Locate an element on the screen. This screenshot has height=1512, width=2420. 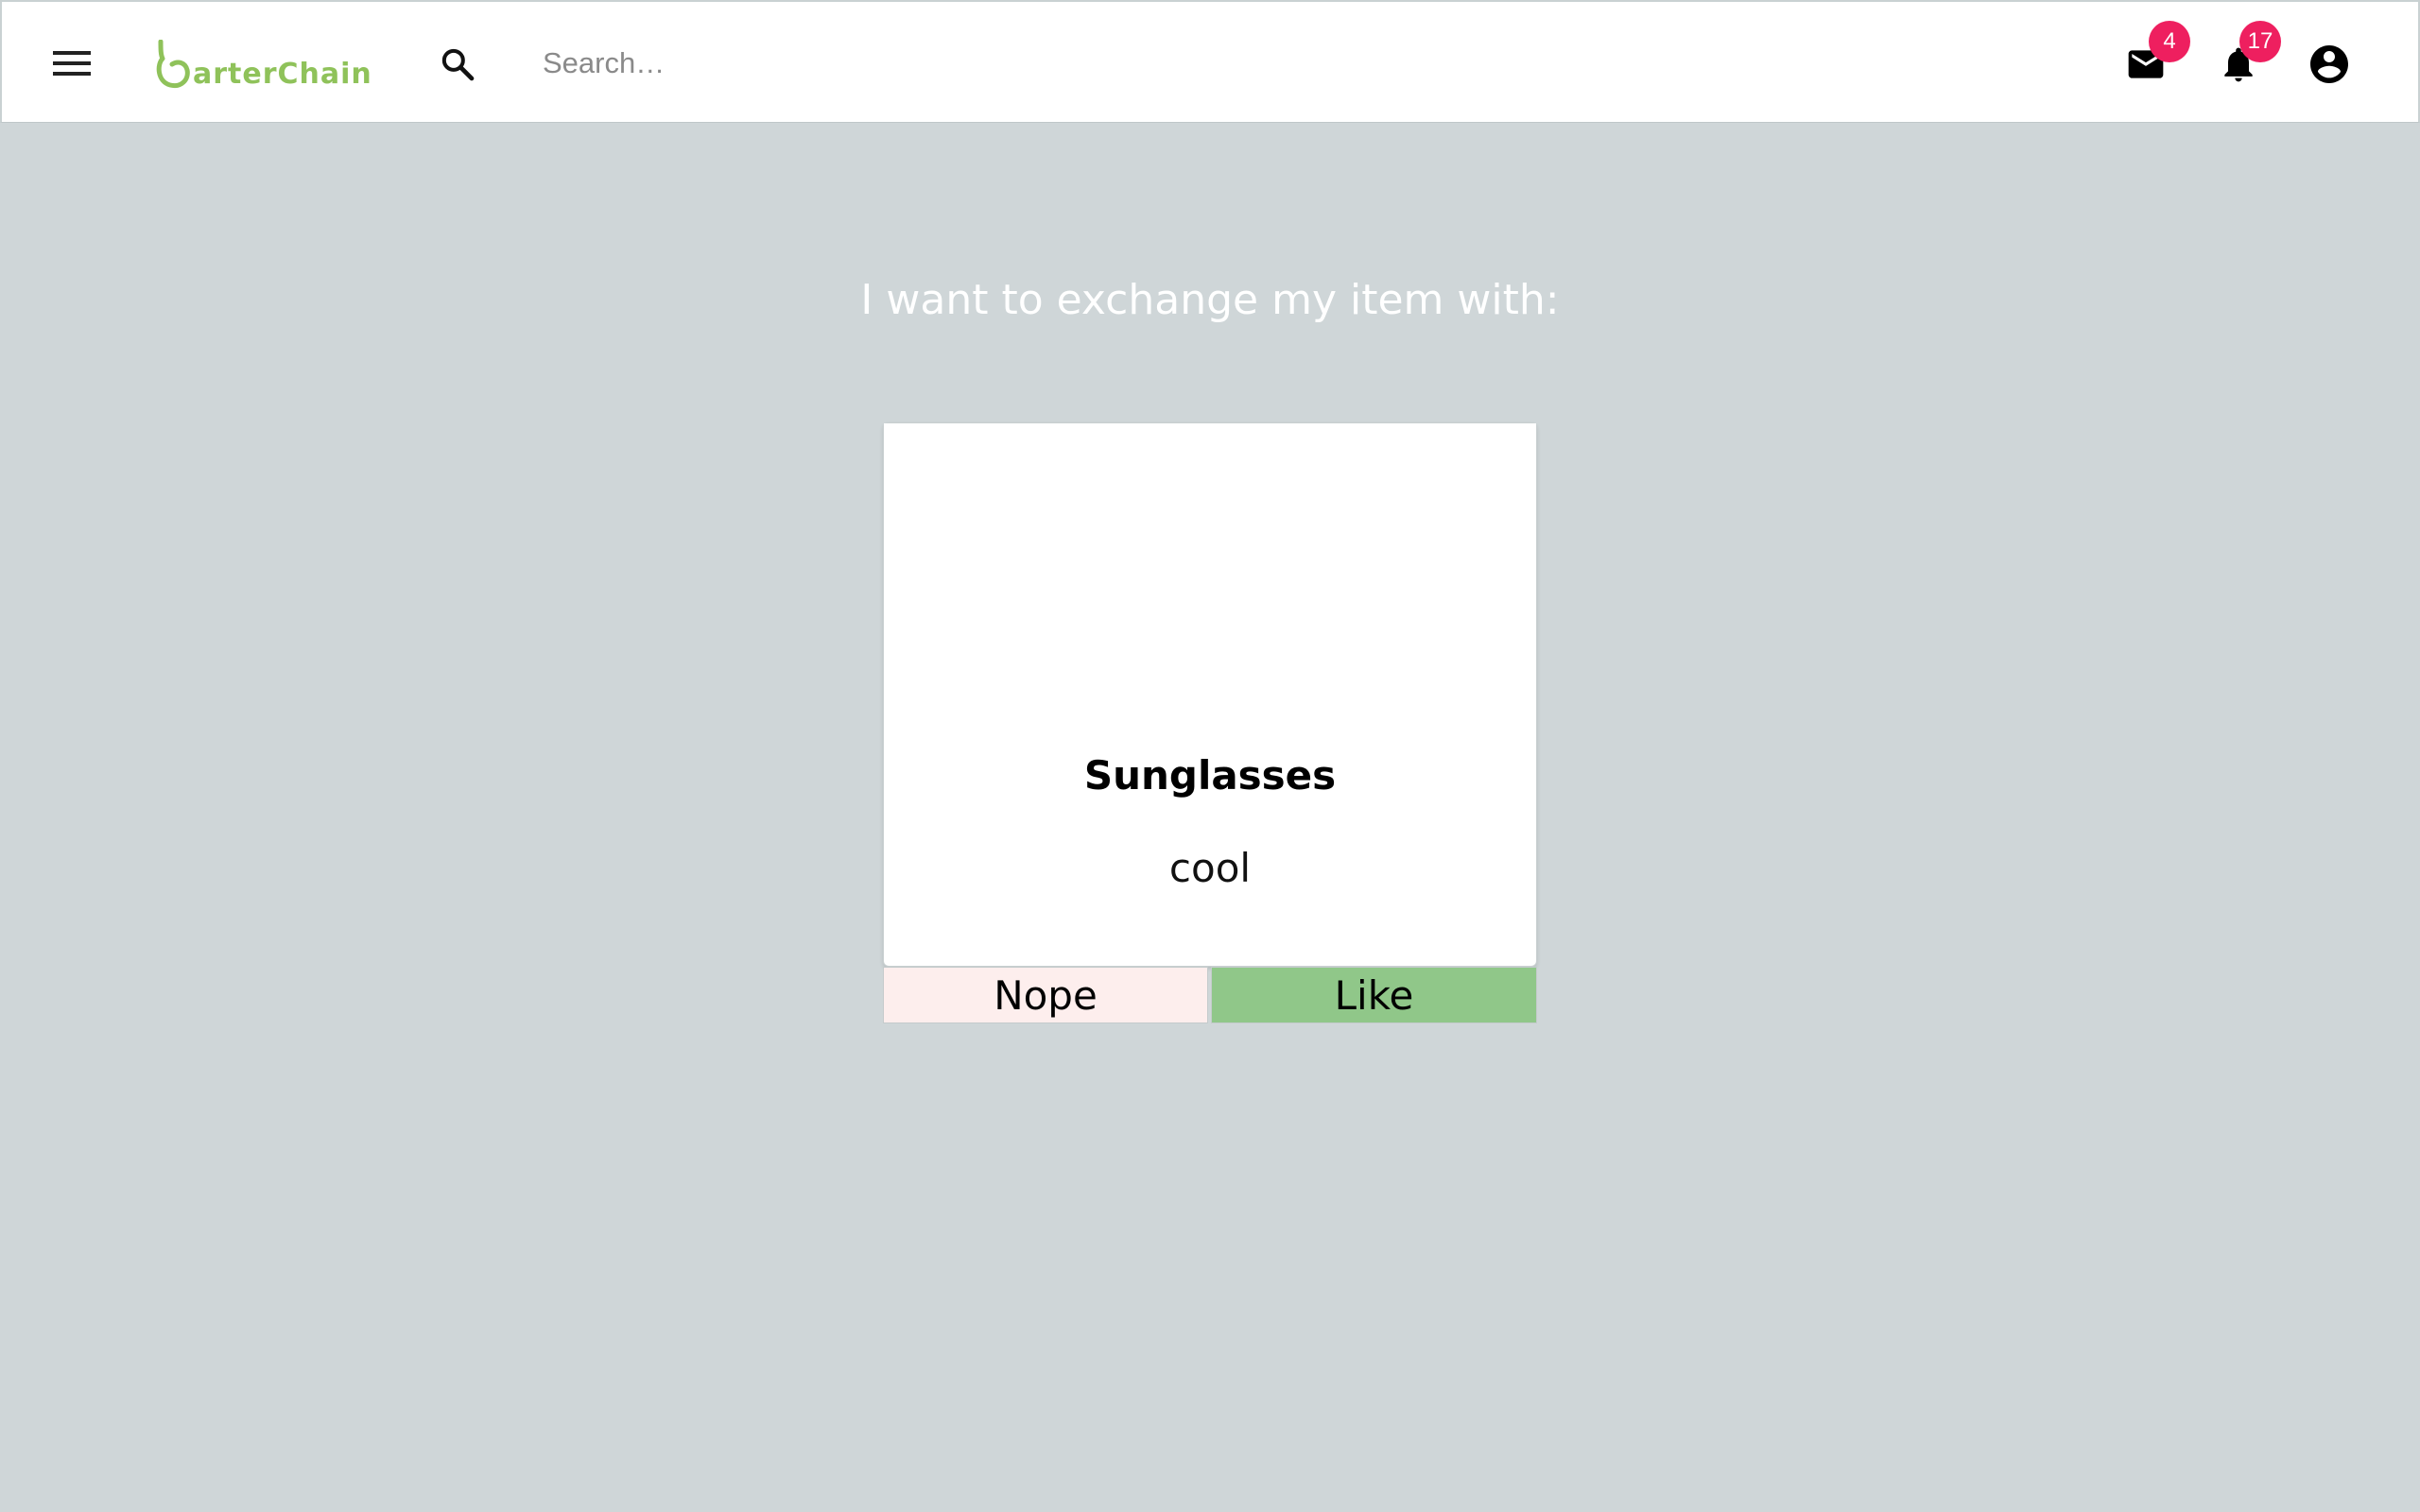
search-button is located at coordinates (457, 64).